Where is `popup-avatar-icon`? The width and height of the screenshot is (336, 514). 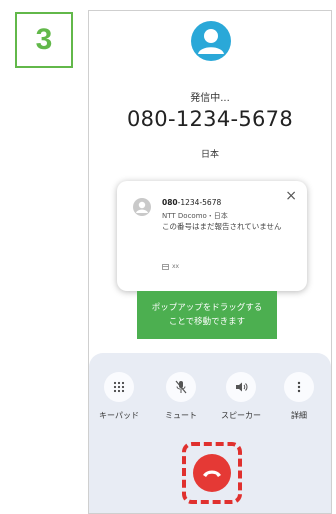
popup-avatar-icon is located at coordinates (142, 207).